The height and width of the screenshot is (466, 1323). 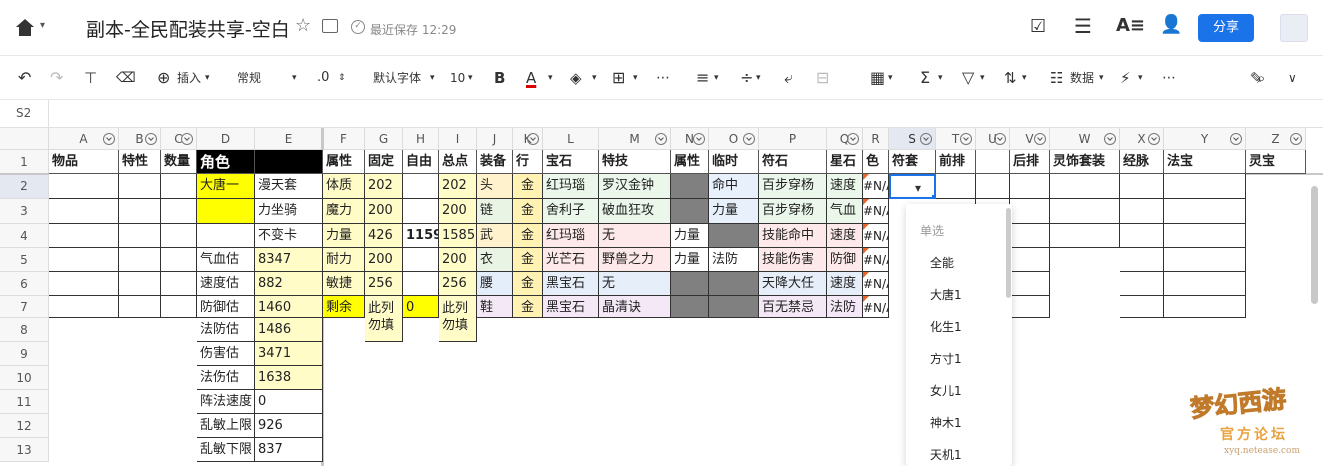 What do you see at coordinates (528, 186) in the screenshot?
I see `cell-k2: 金` at bounding box center [528, 186].